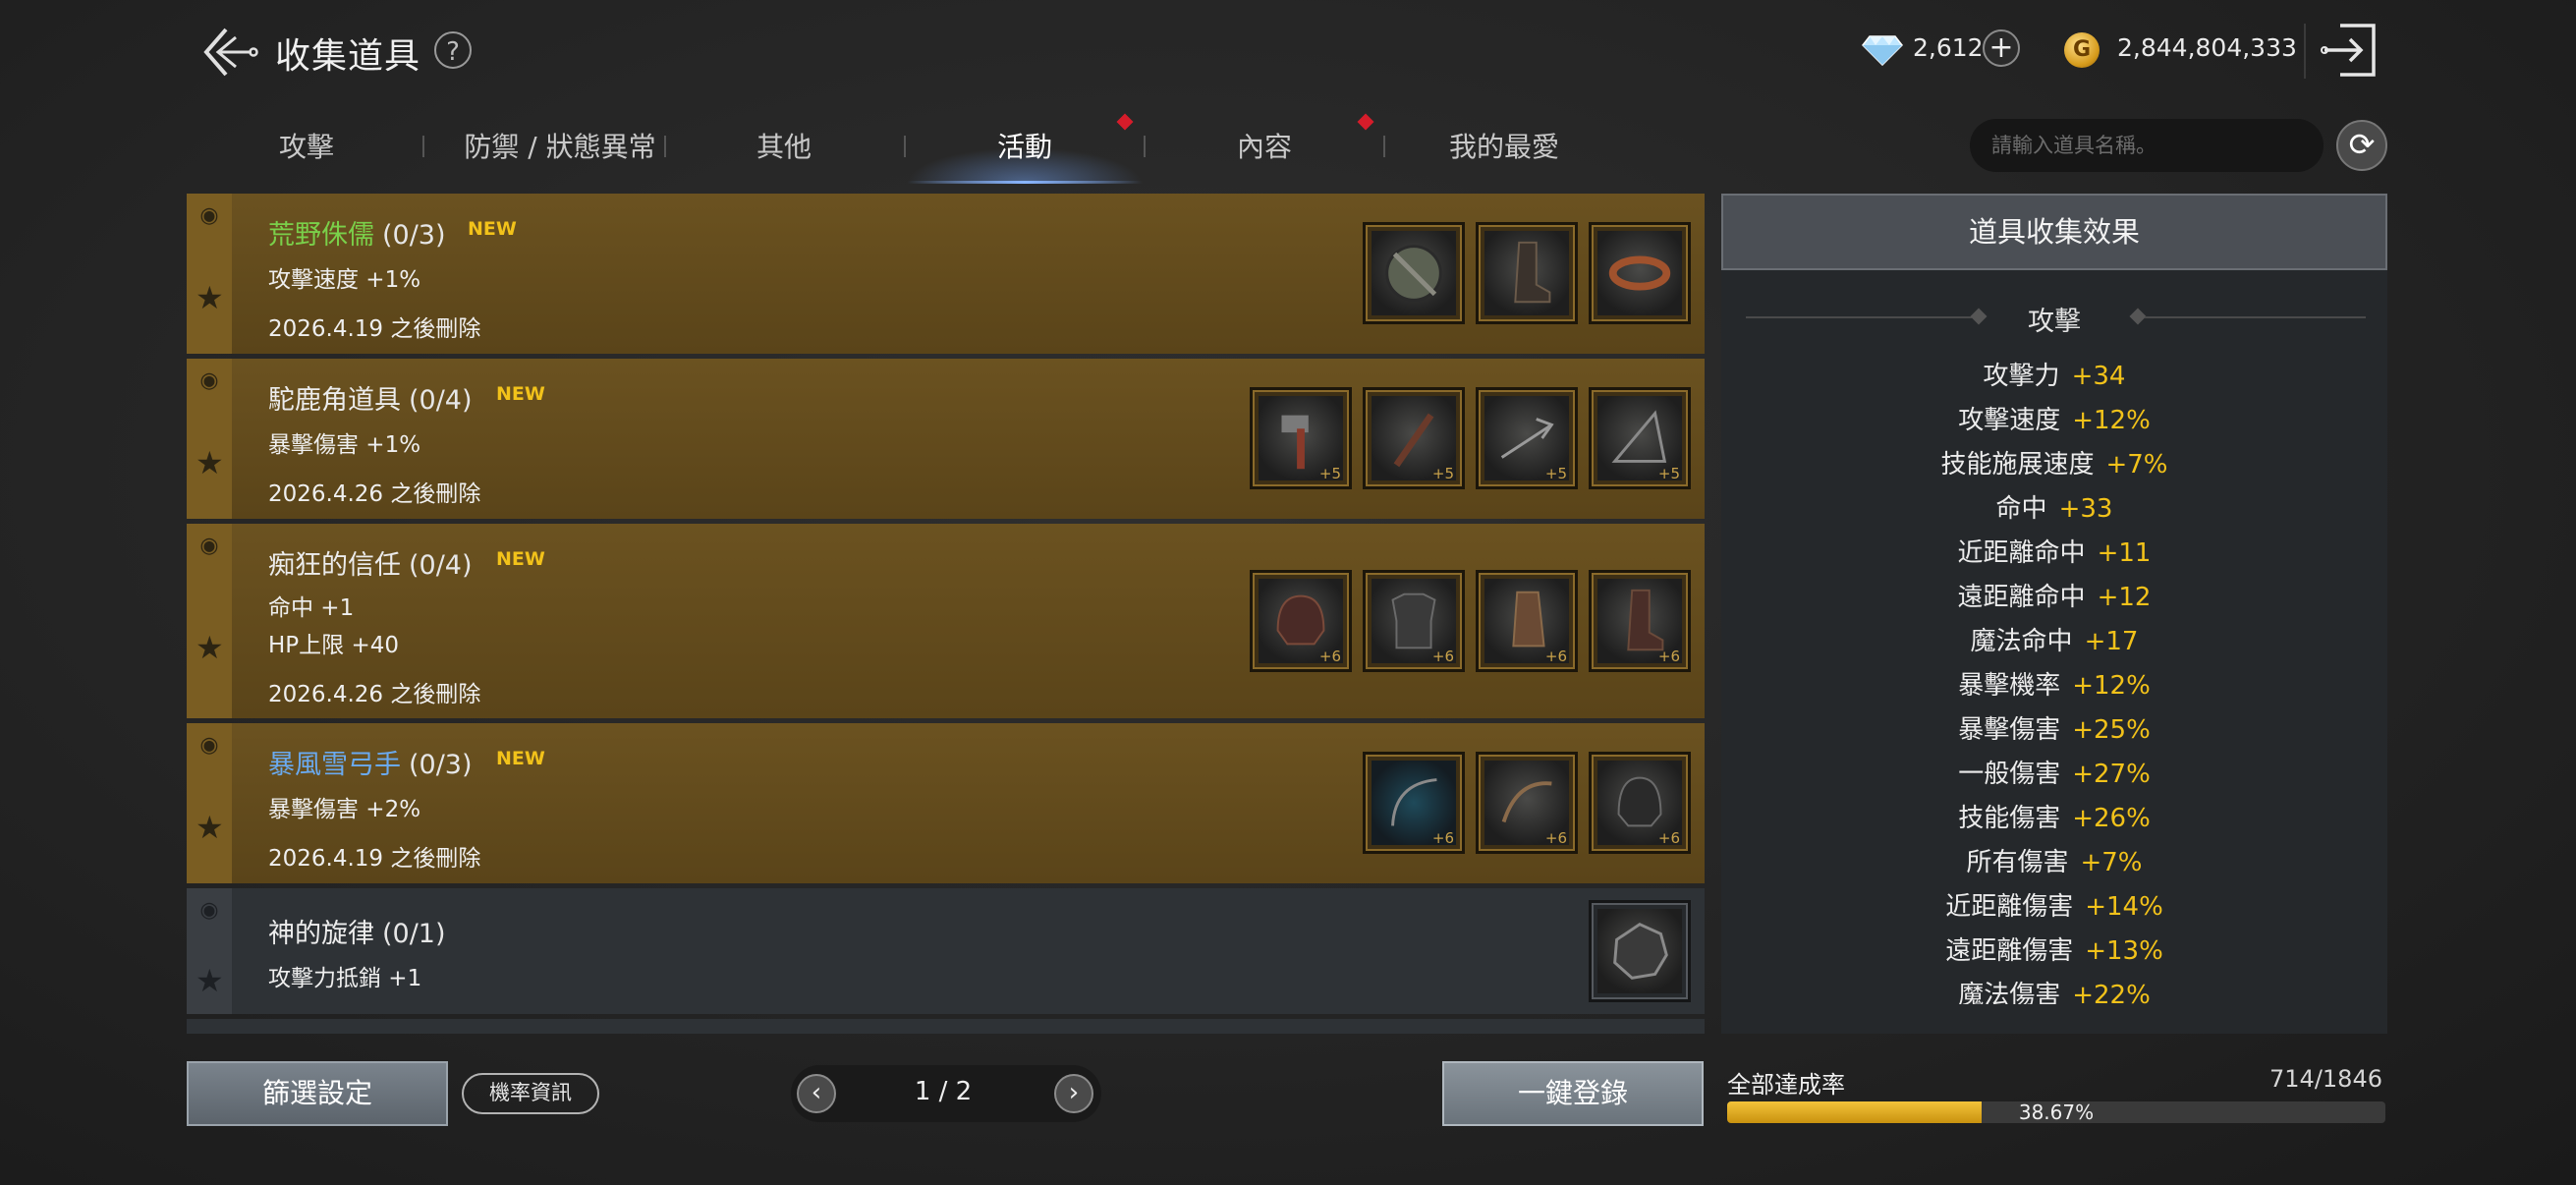 This screenshot has width=2576, height=1185. Describe the element at coordinates (334, 765) in the screenshot. I see `collection-name: 暴風雪弓手` at that location.